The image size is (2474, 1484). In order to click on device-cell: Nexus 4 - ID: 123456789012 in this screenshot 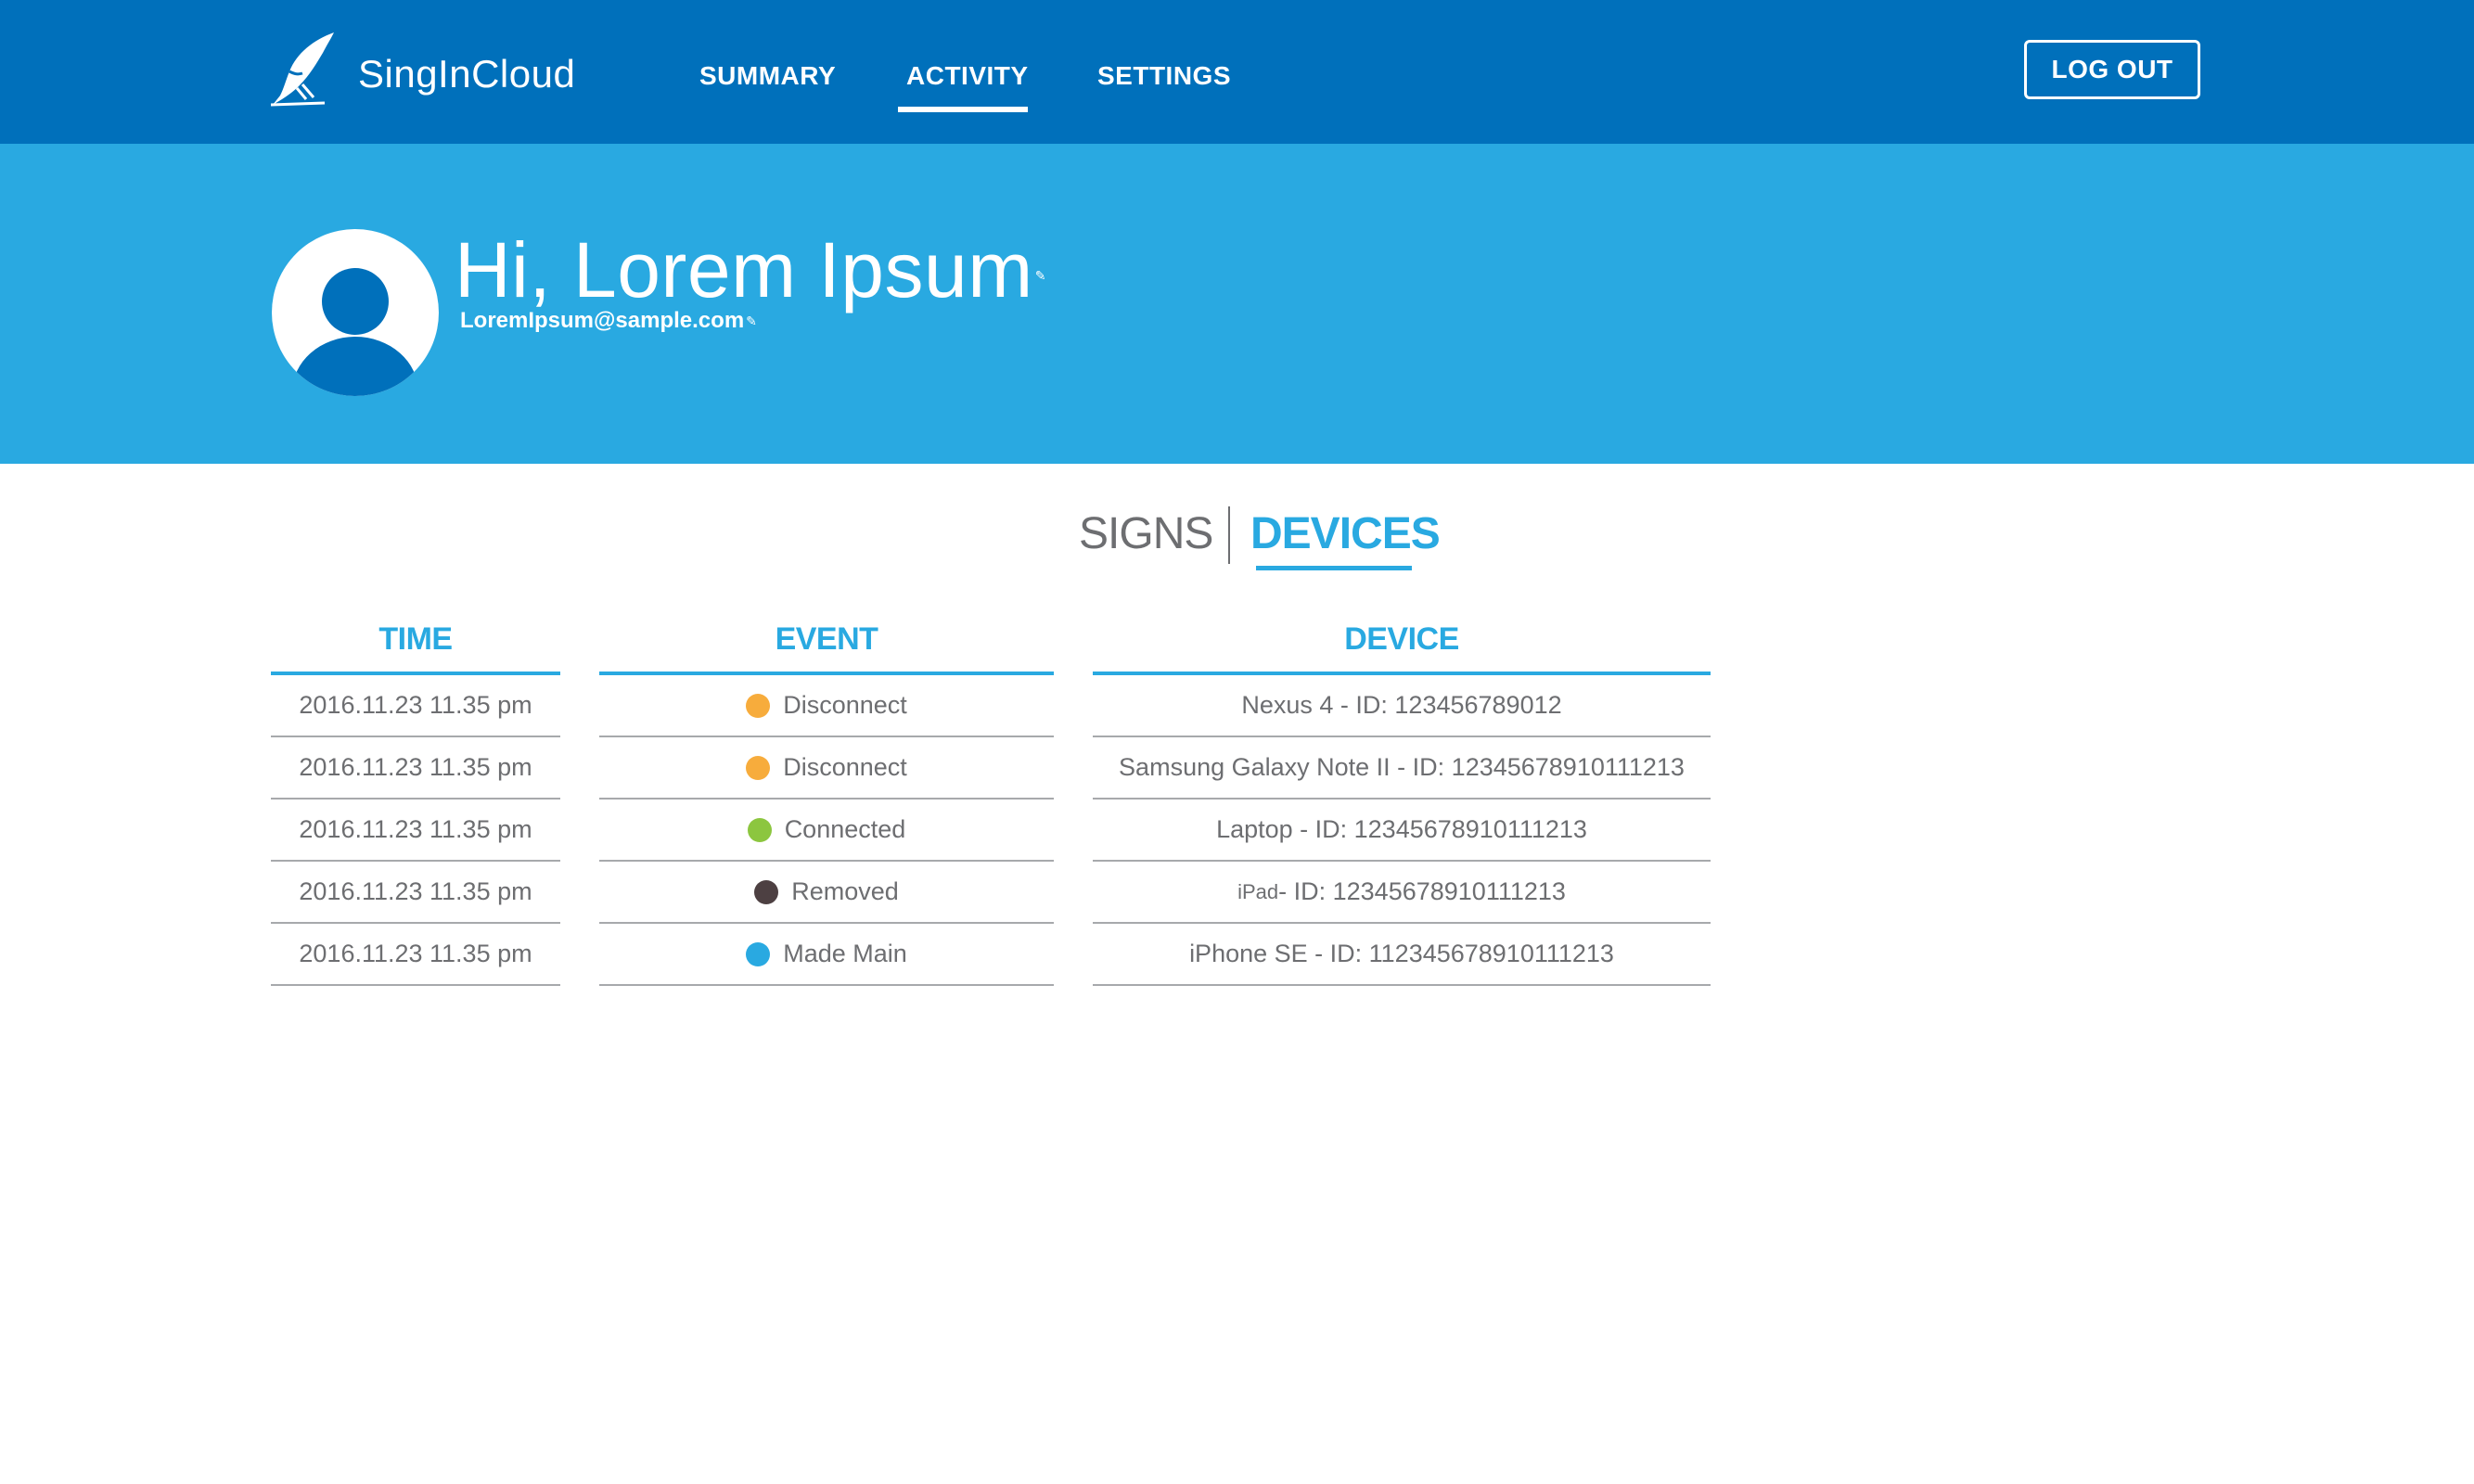, I will do `click(1402, 706)`.